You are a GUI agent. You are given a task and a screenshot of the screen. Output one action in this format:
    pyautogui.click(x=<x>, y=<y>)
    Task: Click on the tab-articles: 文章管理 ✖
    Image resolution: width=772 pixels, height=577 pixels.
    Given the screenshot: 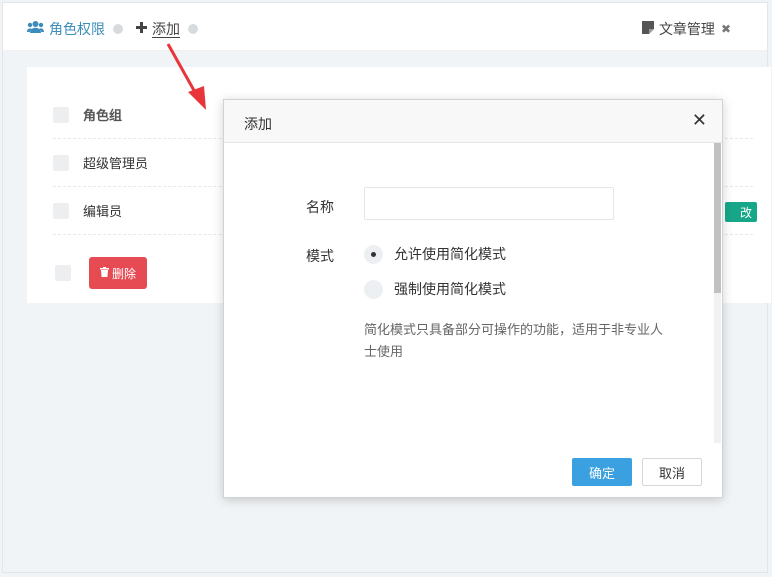 What is the action you would take?
    pyautogui.click(x=686, y=29)
    